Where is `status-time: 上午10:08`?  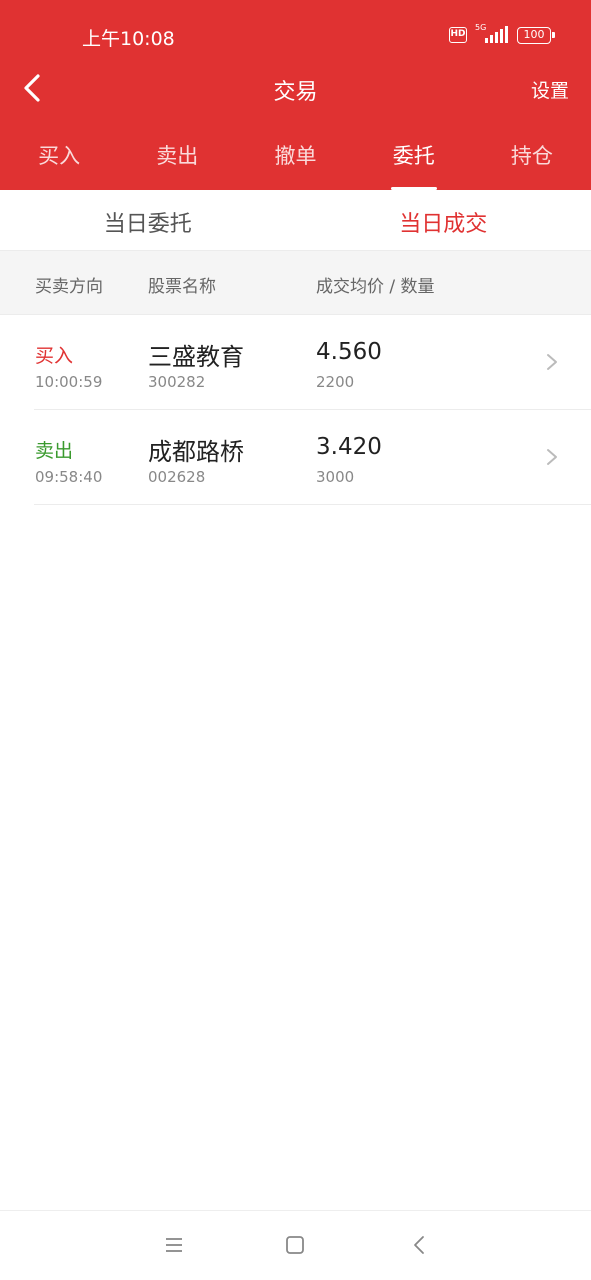
status-time: 上午10:08 is located at coordinates (128, 39).